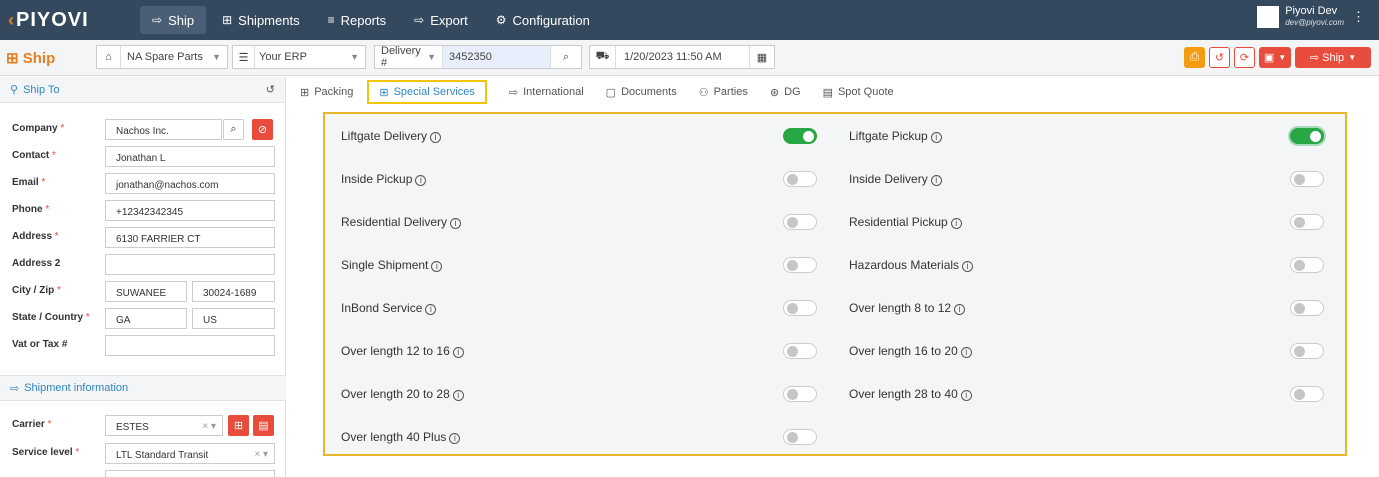 The width and height of the screenshot is (1379, 477). Describe the element at coordinates (427, 92) in the screenshot. I see `tab-special-services: ⊞ Special Services` at that location.